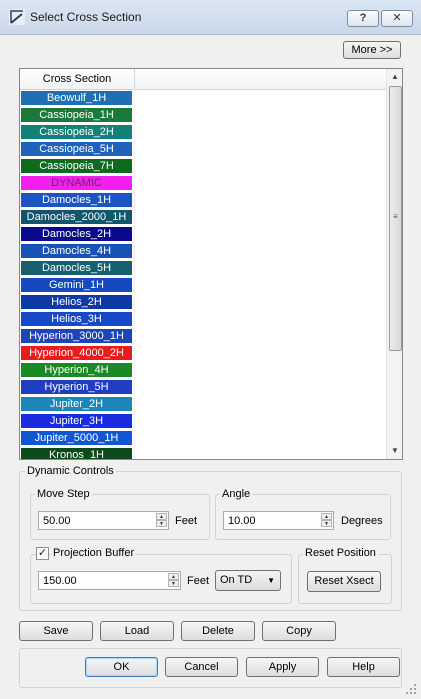 The width and height of the screenshot is (421, 699). I want to click on column-divider, so click(134, 274).